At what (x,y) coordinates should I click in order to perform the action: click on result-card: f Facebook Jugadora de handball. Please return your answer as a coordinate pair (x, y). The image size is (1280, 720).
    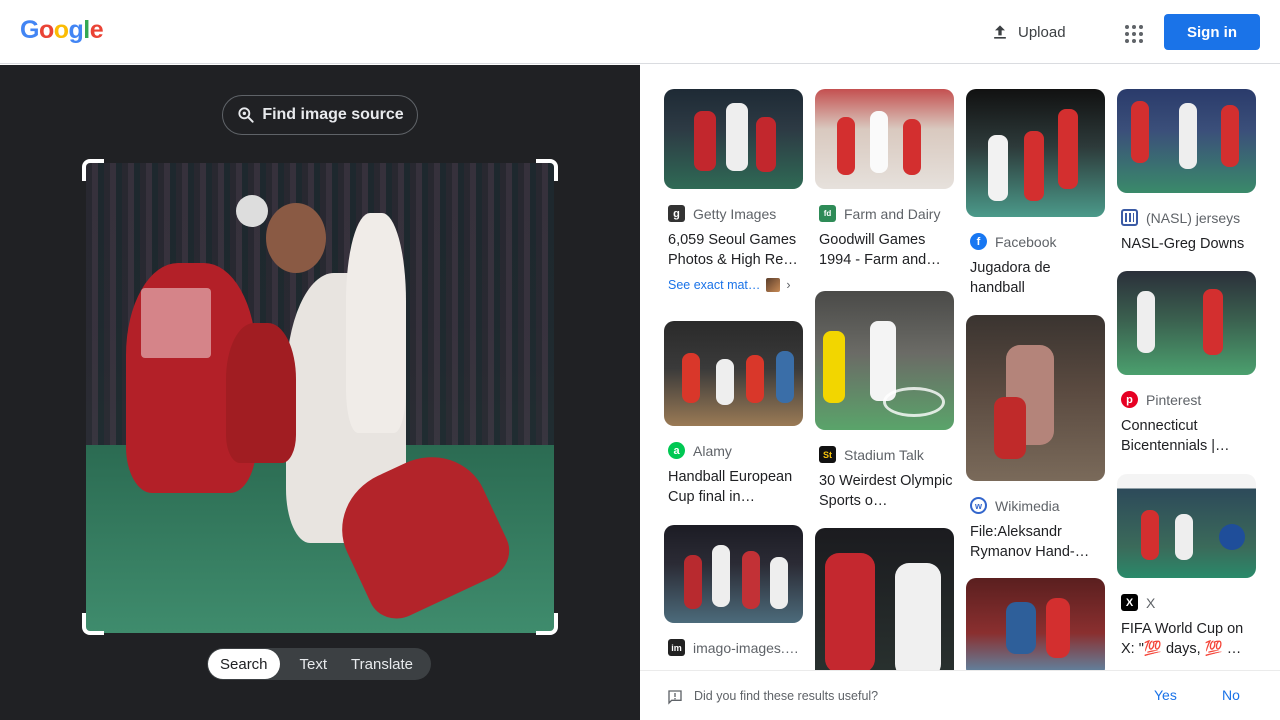
    Looking at the image, I should click on (1035, 193).